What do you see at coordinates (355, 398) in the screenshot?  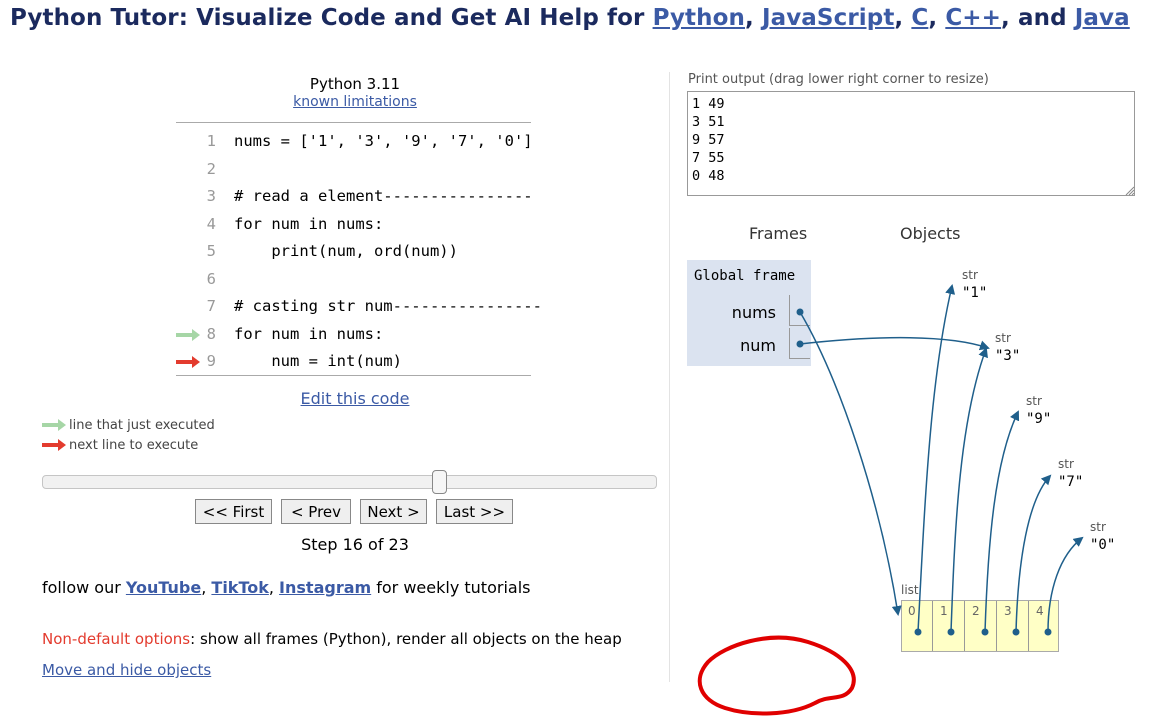 I see `edit-code-link: Edit this code` at bounding box center [355, 398].